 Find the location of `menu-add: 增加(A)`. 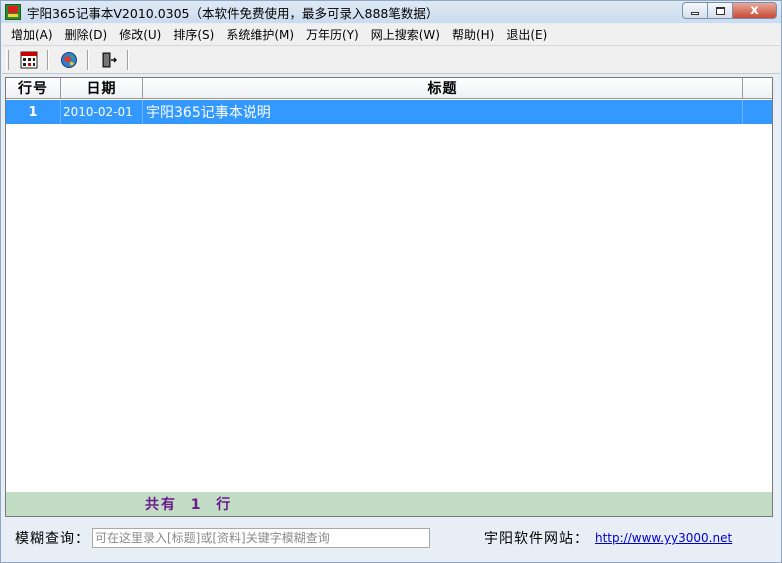

menu-add: 增加(A) is located at coordinates (30, 35).